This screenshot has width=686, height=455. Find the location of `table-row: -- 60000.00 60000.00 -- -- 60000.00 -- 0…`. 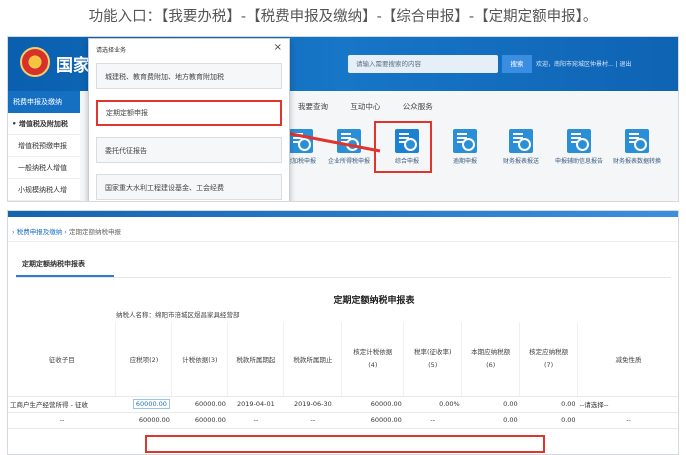

table-row: -- 60000.00 60000.00 -- -- 60000.00 -- 0… is located at coordinates (343, 420).